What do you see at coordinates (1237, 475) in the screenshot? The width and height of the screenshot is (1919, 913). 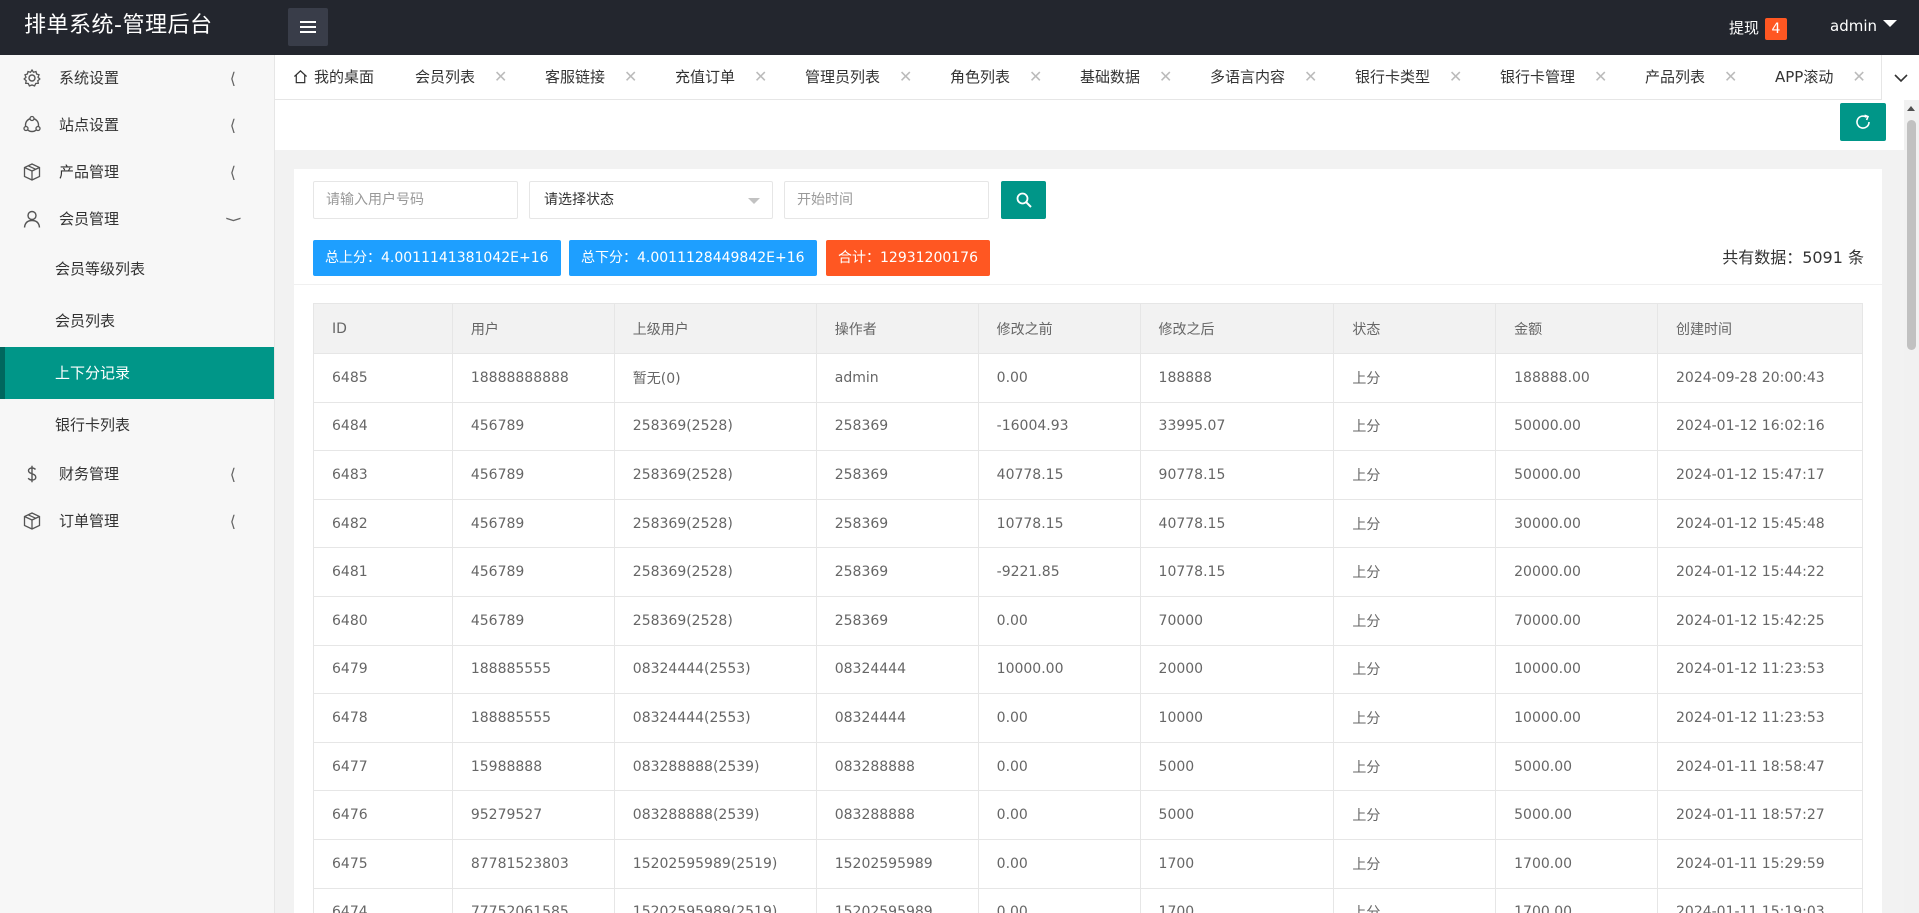 I see `cell-after: 90778.15` at bounding box center [1237, 475].